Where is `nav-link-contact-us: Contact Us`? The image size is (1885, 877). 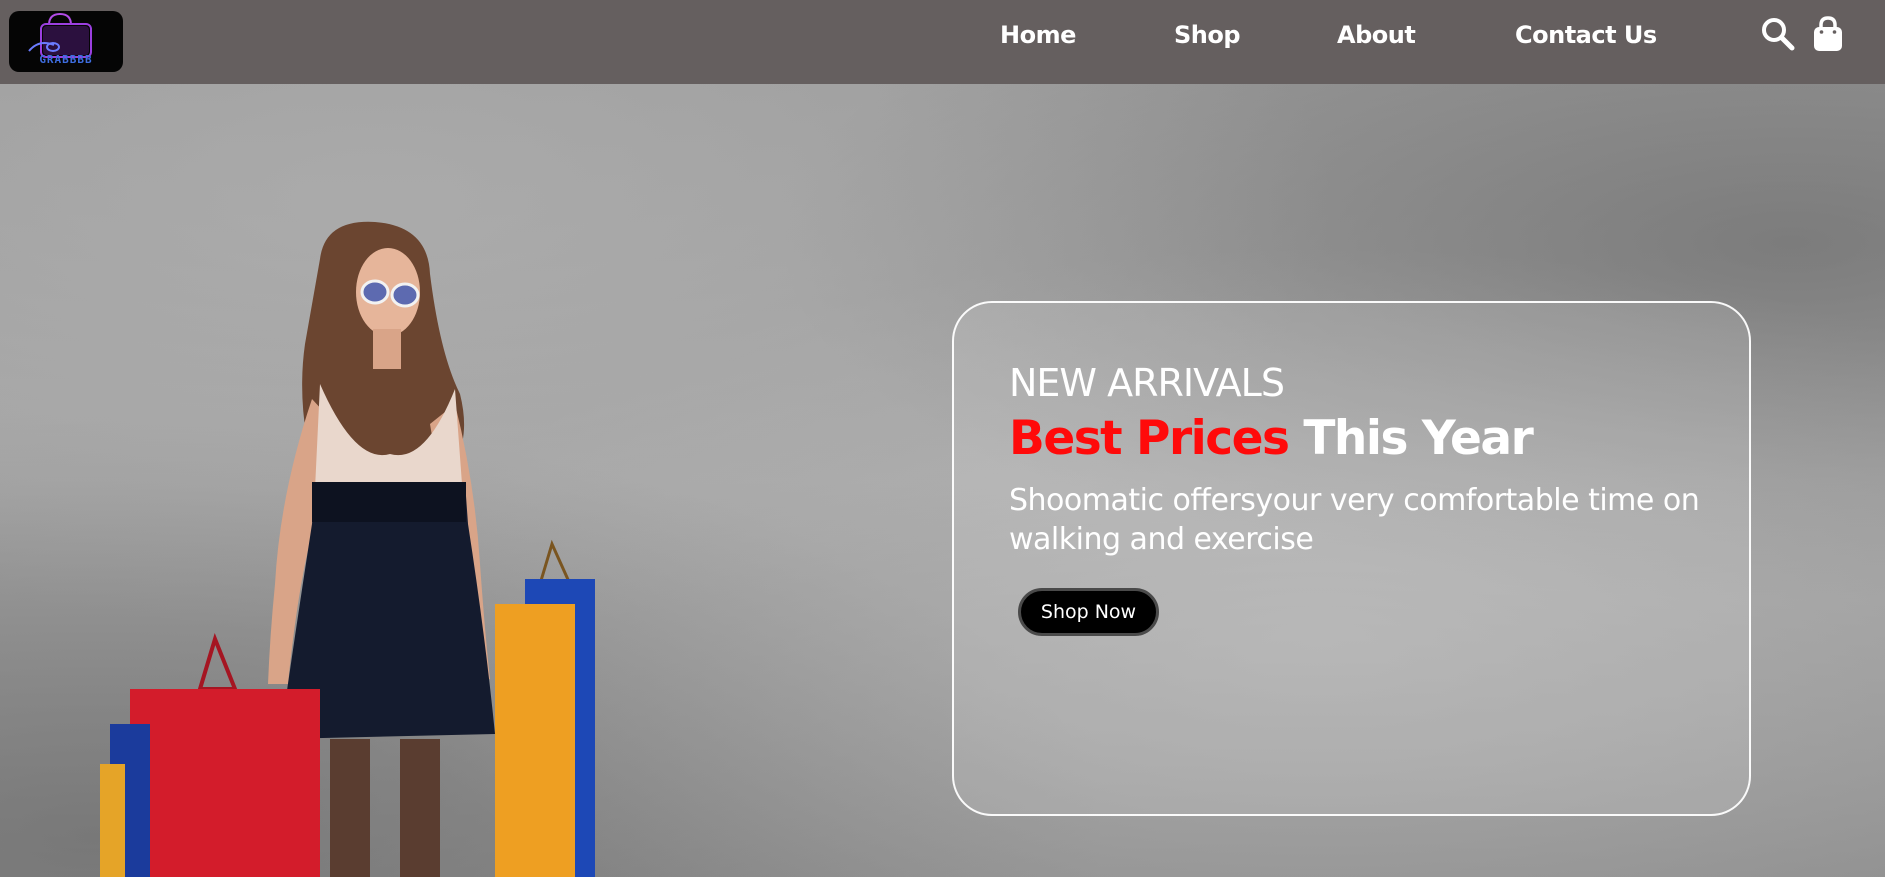 nav-link-contact-us: Contact Us is located at coordinates (1586, 35).